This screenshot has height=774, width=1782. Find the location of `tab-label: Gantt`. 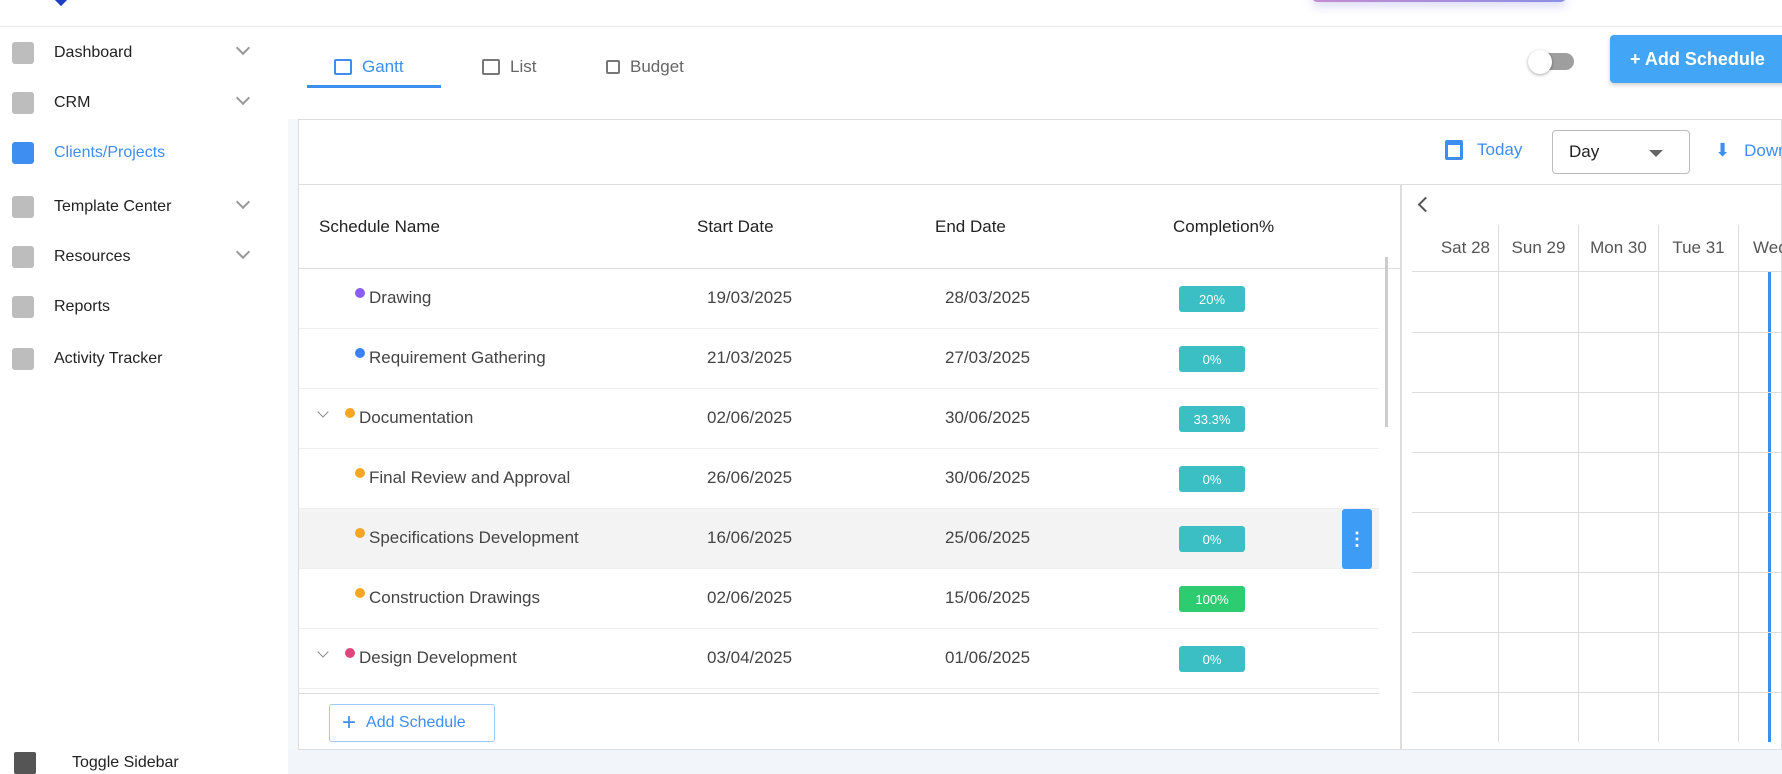

tab-label: Gantt is located at coordinates (383, 66).